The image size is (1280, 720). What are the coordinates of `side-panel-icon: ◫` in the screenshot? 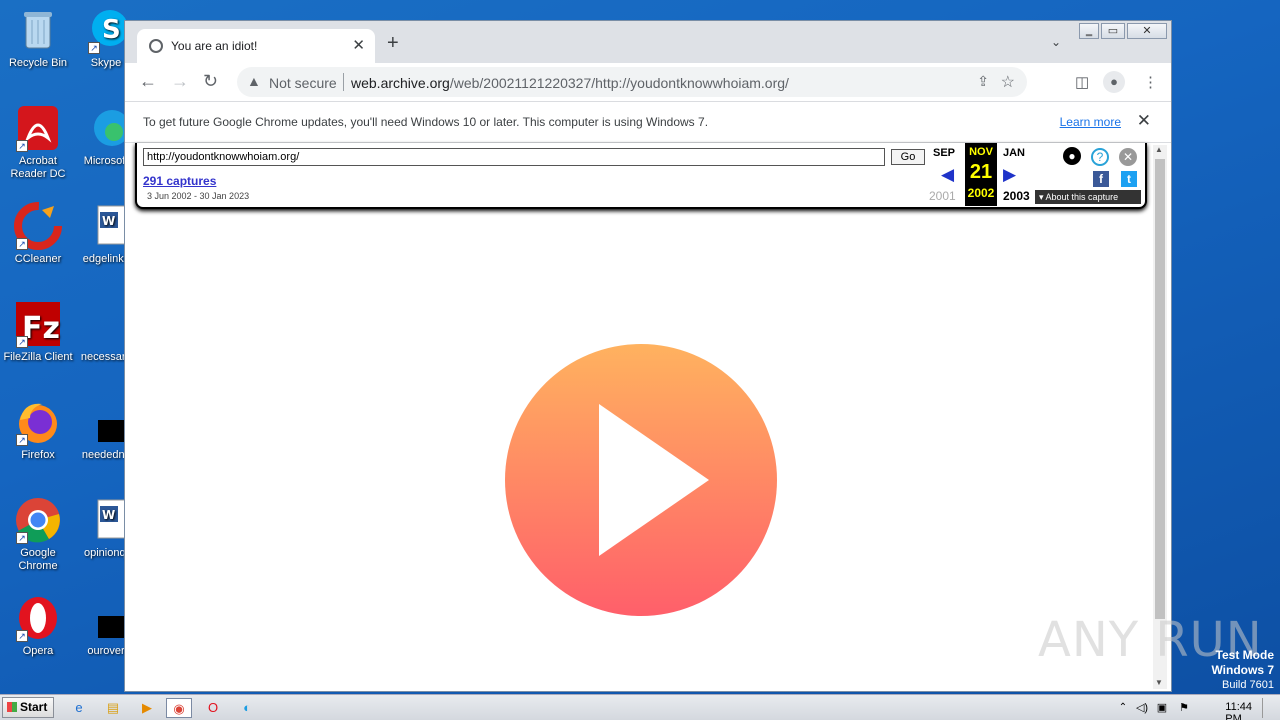 It's located at (1082, 82).